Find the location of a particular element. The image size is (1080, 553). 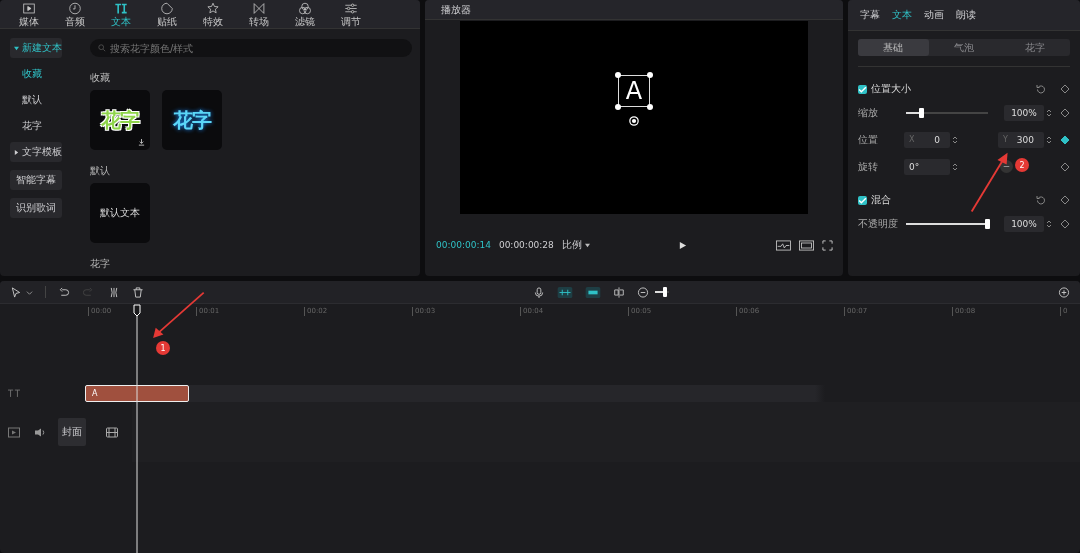

speaker-icon is located at coordinates (40, 432).